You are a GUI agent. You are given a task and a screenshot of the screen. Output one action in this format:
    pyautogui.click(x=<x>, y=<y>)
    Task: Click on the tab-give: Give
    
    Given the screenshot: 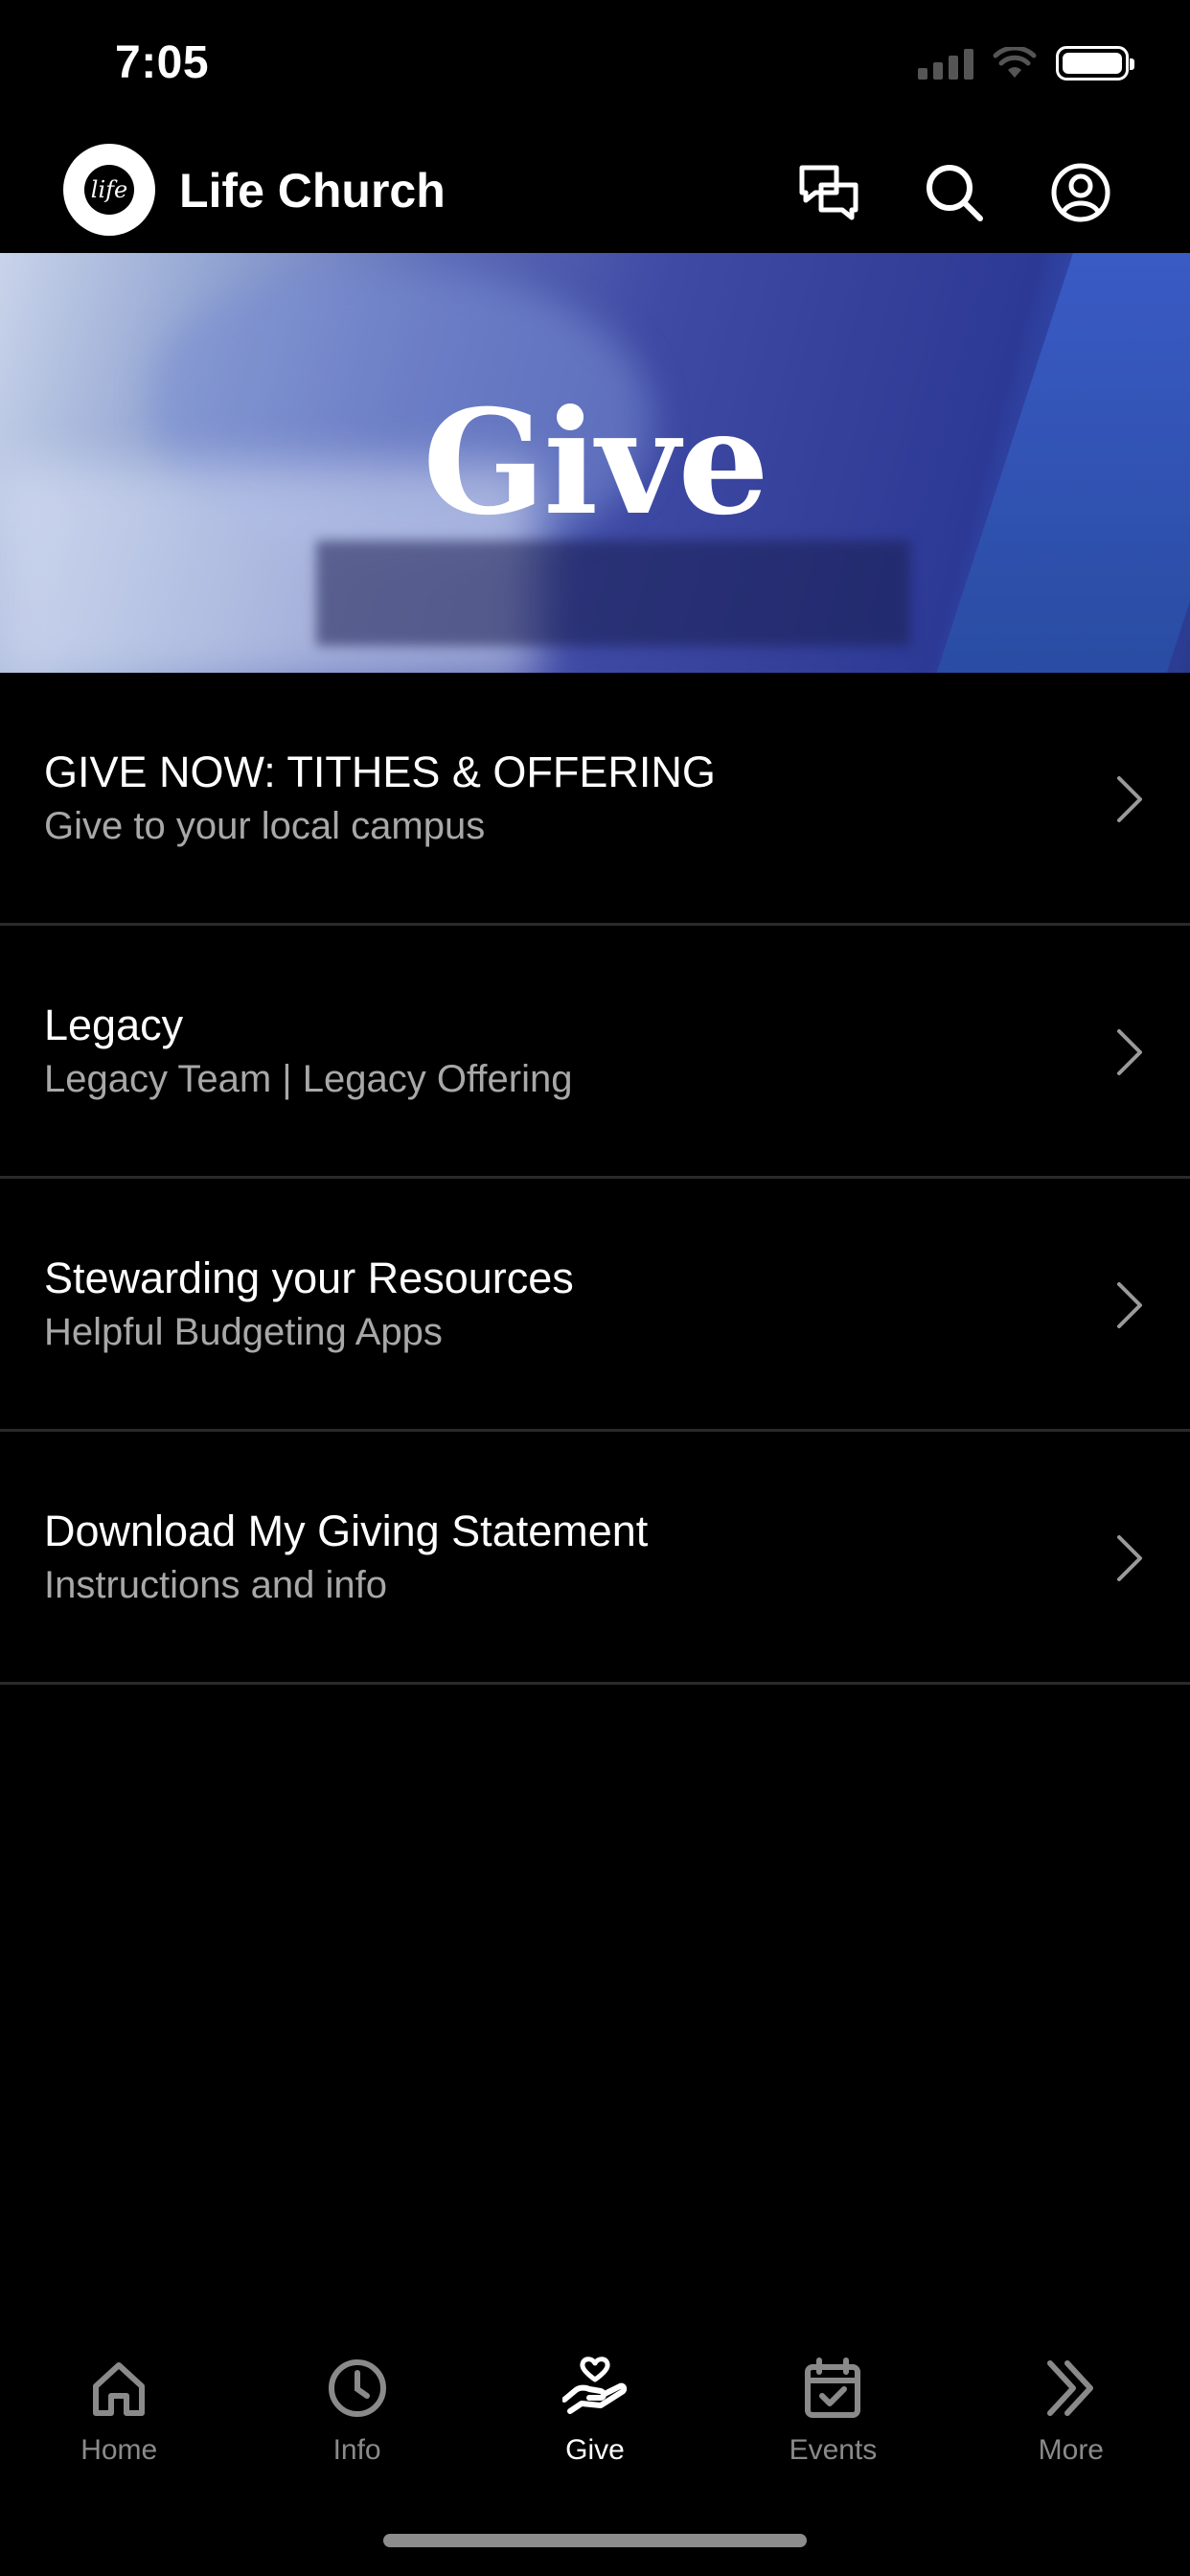 What is the action you would take?
    pyautogui.click(x=595, y=2411)
    